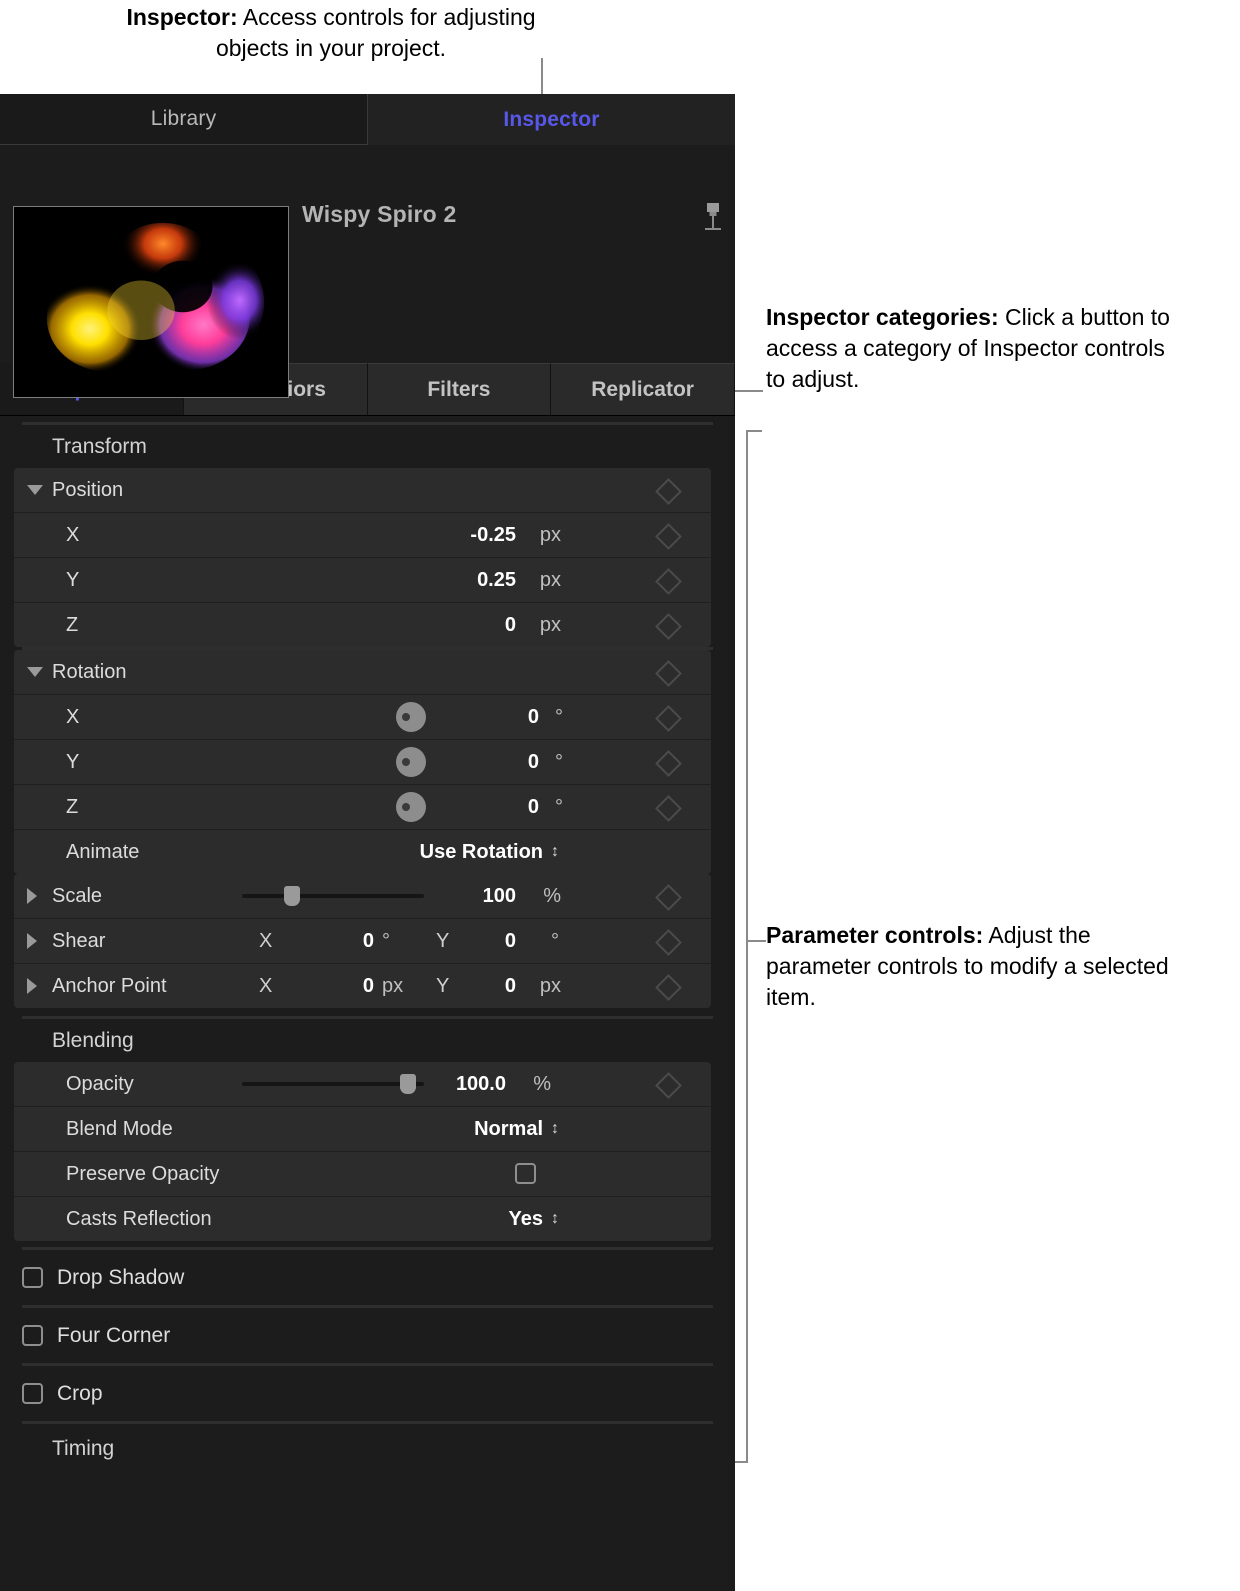 Image resolution: width=1240 pixels, height=1591 pixels. Describe the element at coordinates (114, 1335) in the screenshot. I see `four-corner-label: Four Corner` at that location.